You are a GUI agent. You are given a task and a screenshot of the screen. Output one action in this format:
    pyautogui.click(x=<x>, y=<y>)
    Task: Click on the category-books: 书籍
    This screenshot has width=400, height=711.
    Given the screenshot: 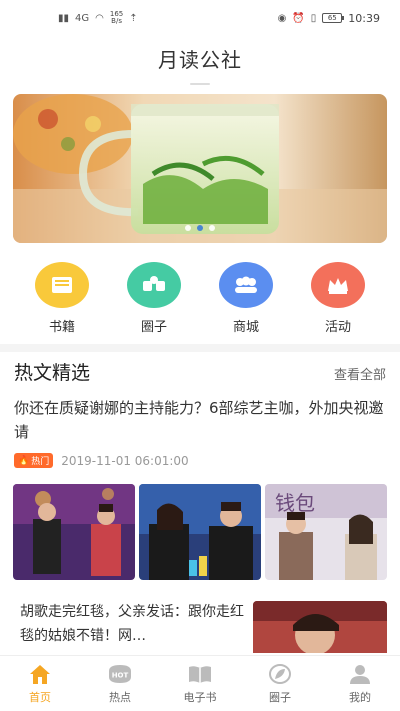 What is the action you would take?
    pyautogui.click(x=62, y=298)
    